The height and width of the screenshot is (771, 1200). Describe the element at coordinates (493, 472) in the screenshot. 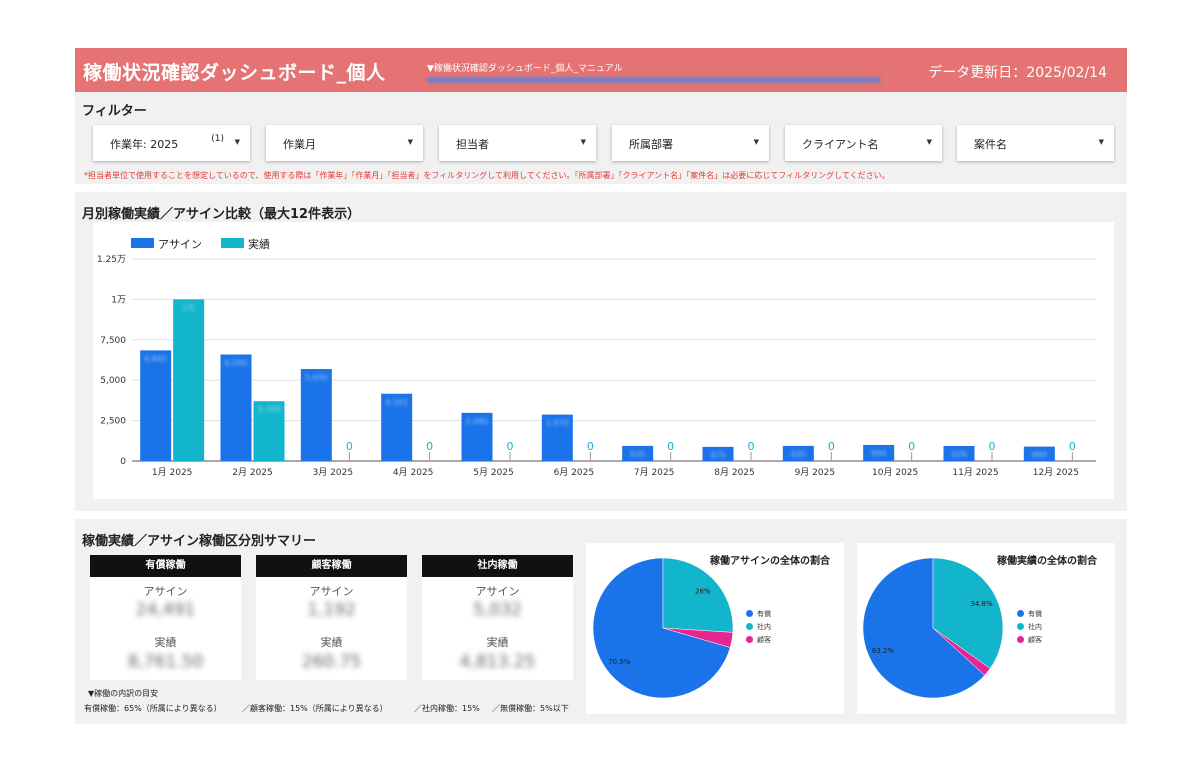

I see `x-tick-label: 5月 2025` at that location.